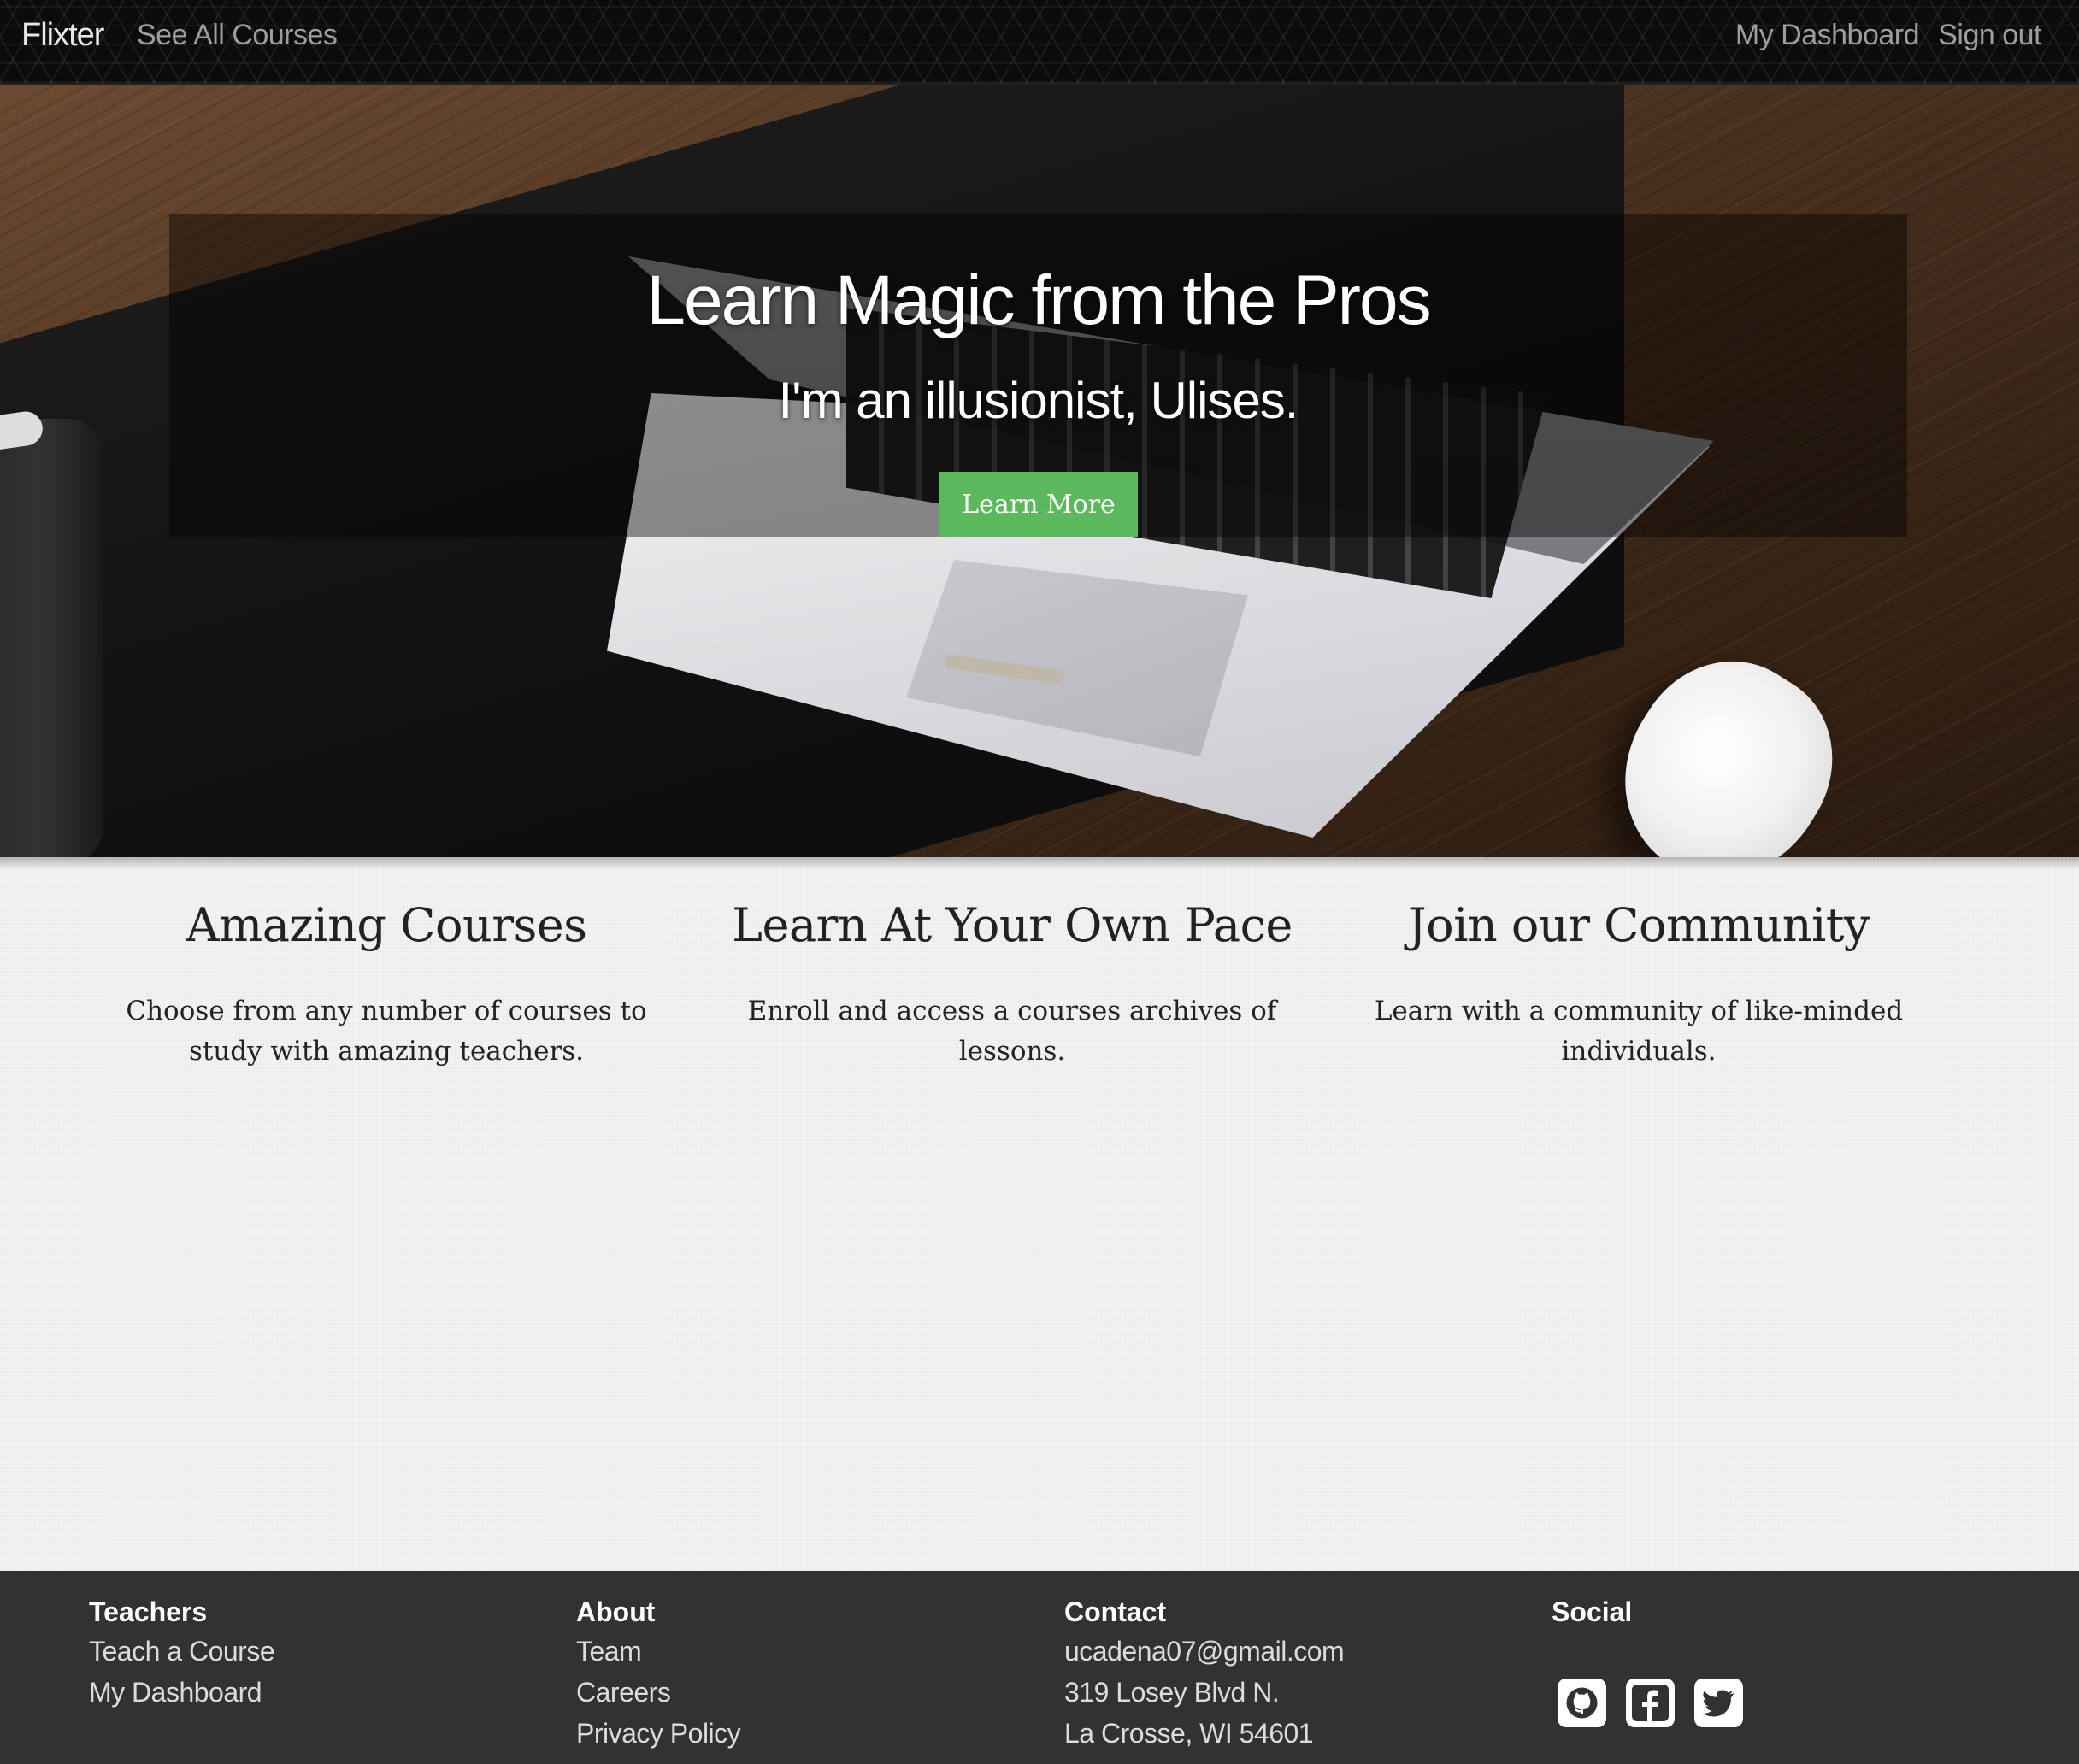 This screenshot has height=1764, width=2079. Describe the element at coordinates (658, 1651) in the screenshot. I see `team-link: Team` at that location.